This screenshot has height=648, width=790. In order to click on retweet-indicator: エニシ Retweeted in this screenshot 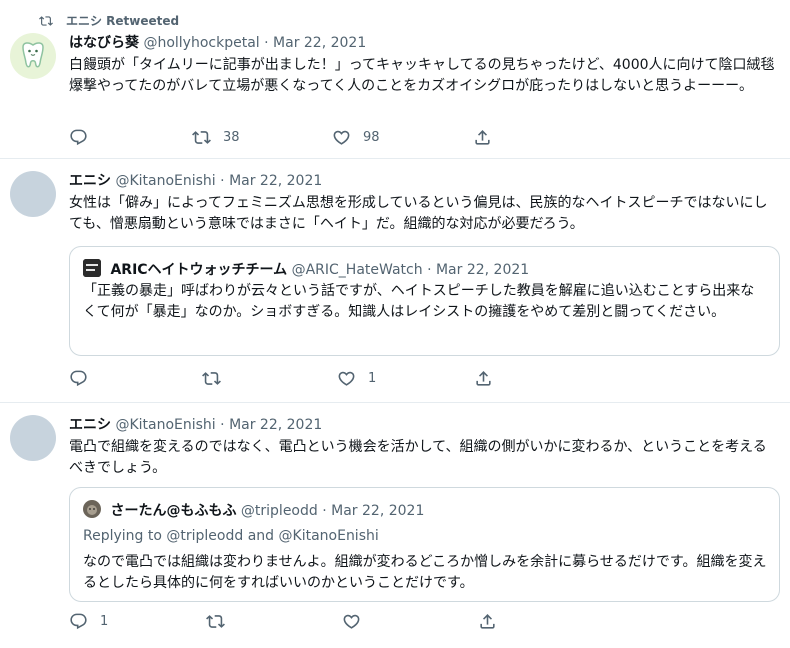, I will do `click(108, 20)`.